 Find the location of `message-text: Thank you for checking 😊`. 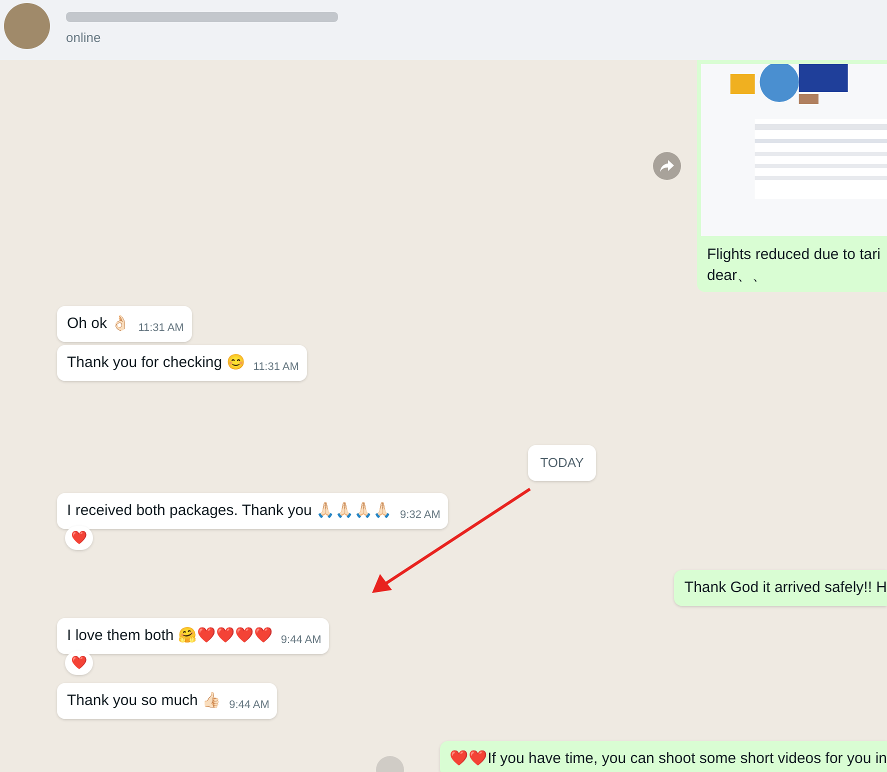

message-text: Thank you for checking 😊 is located at coordinates (156, 363).